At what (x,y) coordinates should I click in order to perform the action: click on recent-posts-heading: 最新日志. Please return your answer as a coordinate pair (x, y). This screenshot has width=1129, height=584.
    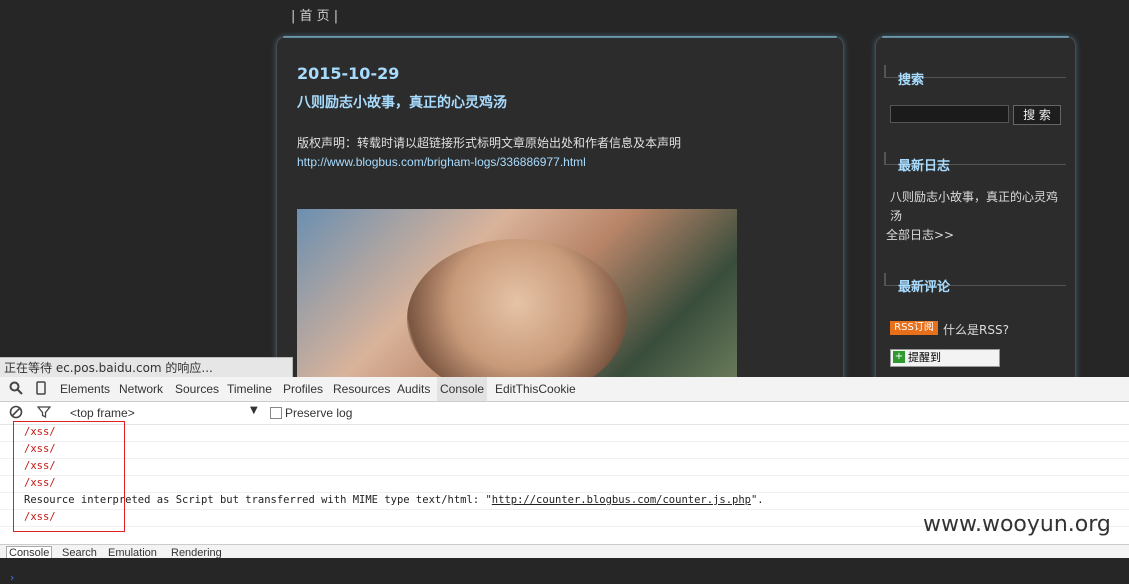
    Looking at the image, I should click on (924, 166).